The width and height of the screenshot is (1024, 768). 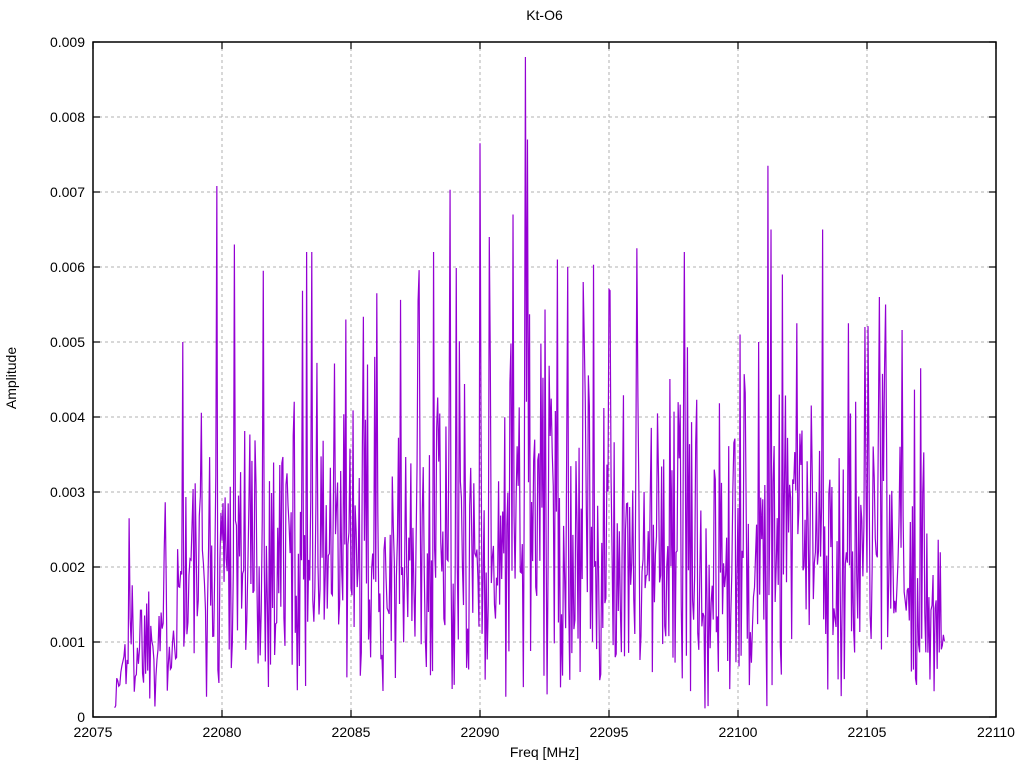 What do you see at coordinates (93, 732) in the screenshot?
I see `x-tick-label: 22075` at bounding box center [93, 732].